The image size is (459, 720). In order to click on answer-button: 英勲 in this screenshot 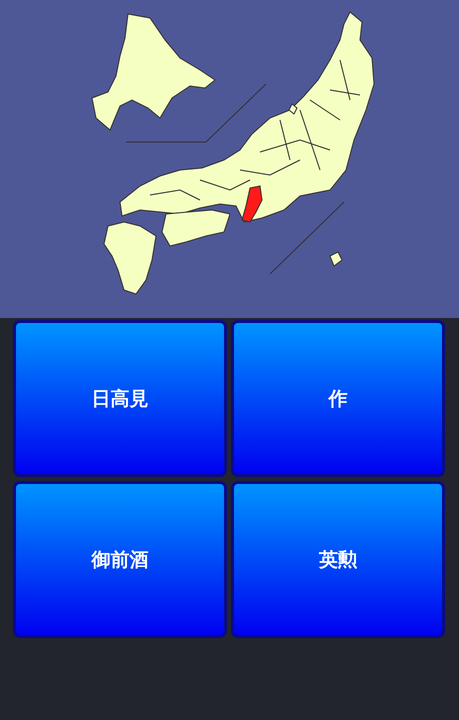, I will do `click(338, 559)`.